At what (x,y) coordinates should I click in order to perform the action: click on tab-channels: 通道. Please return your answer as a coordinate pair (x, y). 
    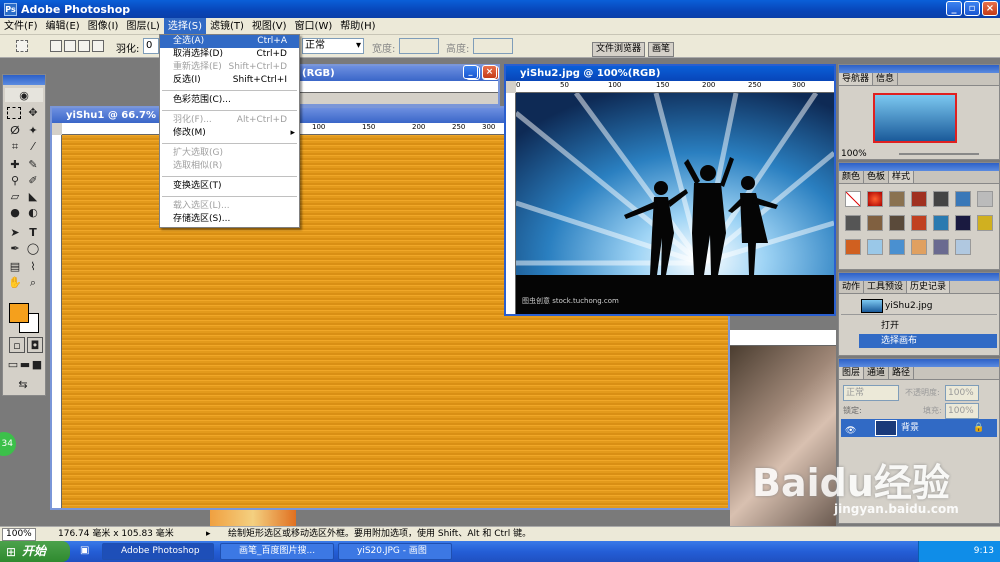
    Looking at the image, I should click on (877, 373).